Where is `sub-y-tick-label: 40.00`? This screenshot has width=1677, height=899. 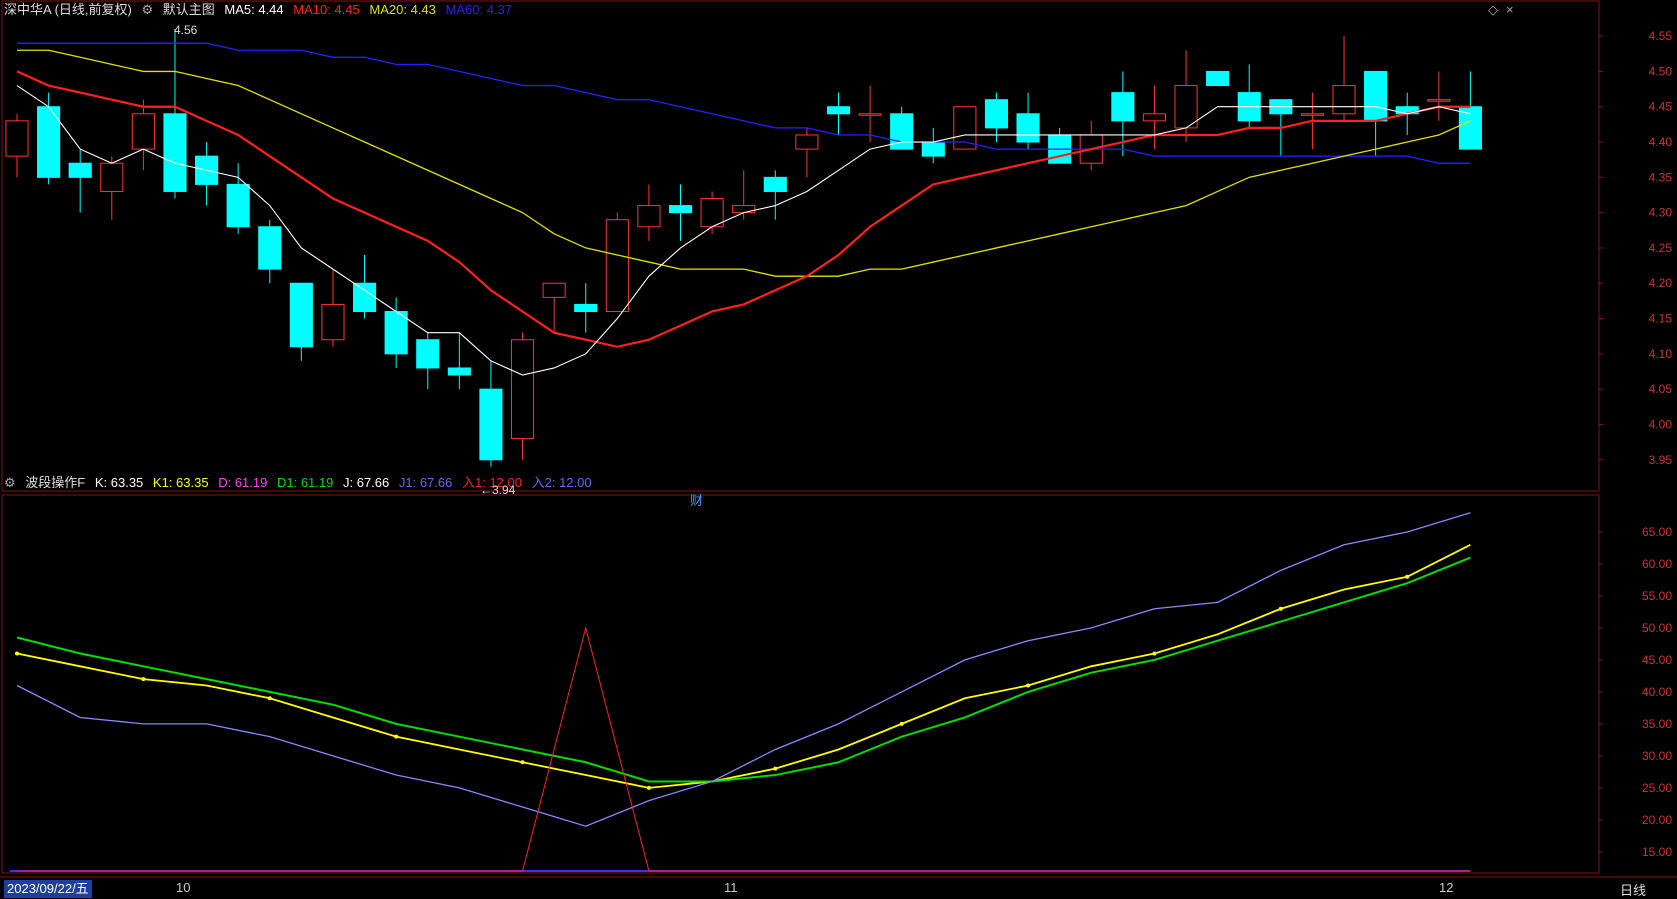
sub-y-tick-label: 40.00 is located at coordinates (1657, 692).